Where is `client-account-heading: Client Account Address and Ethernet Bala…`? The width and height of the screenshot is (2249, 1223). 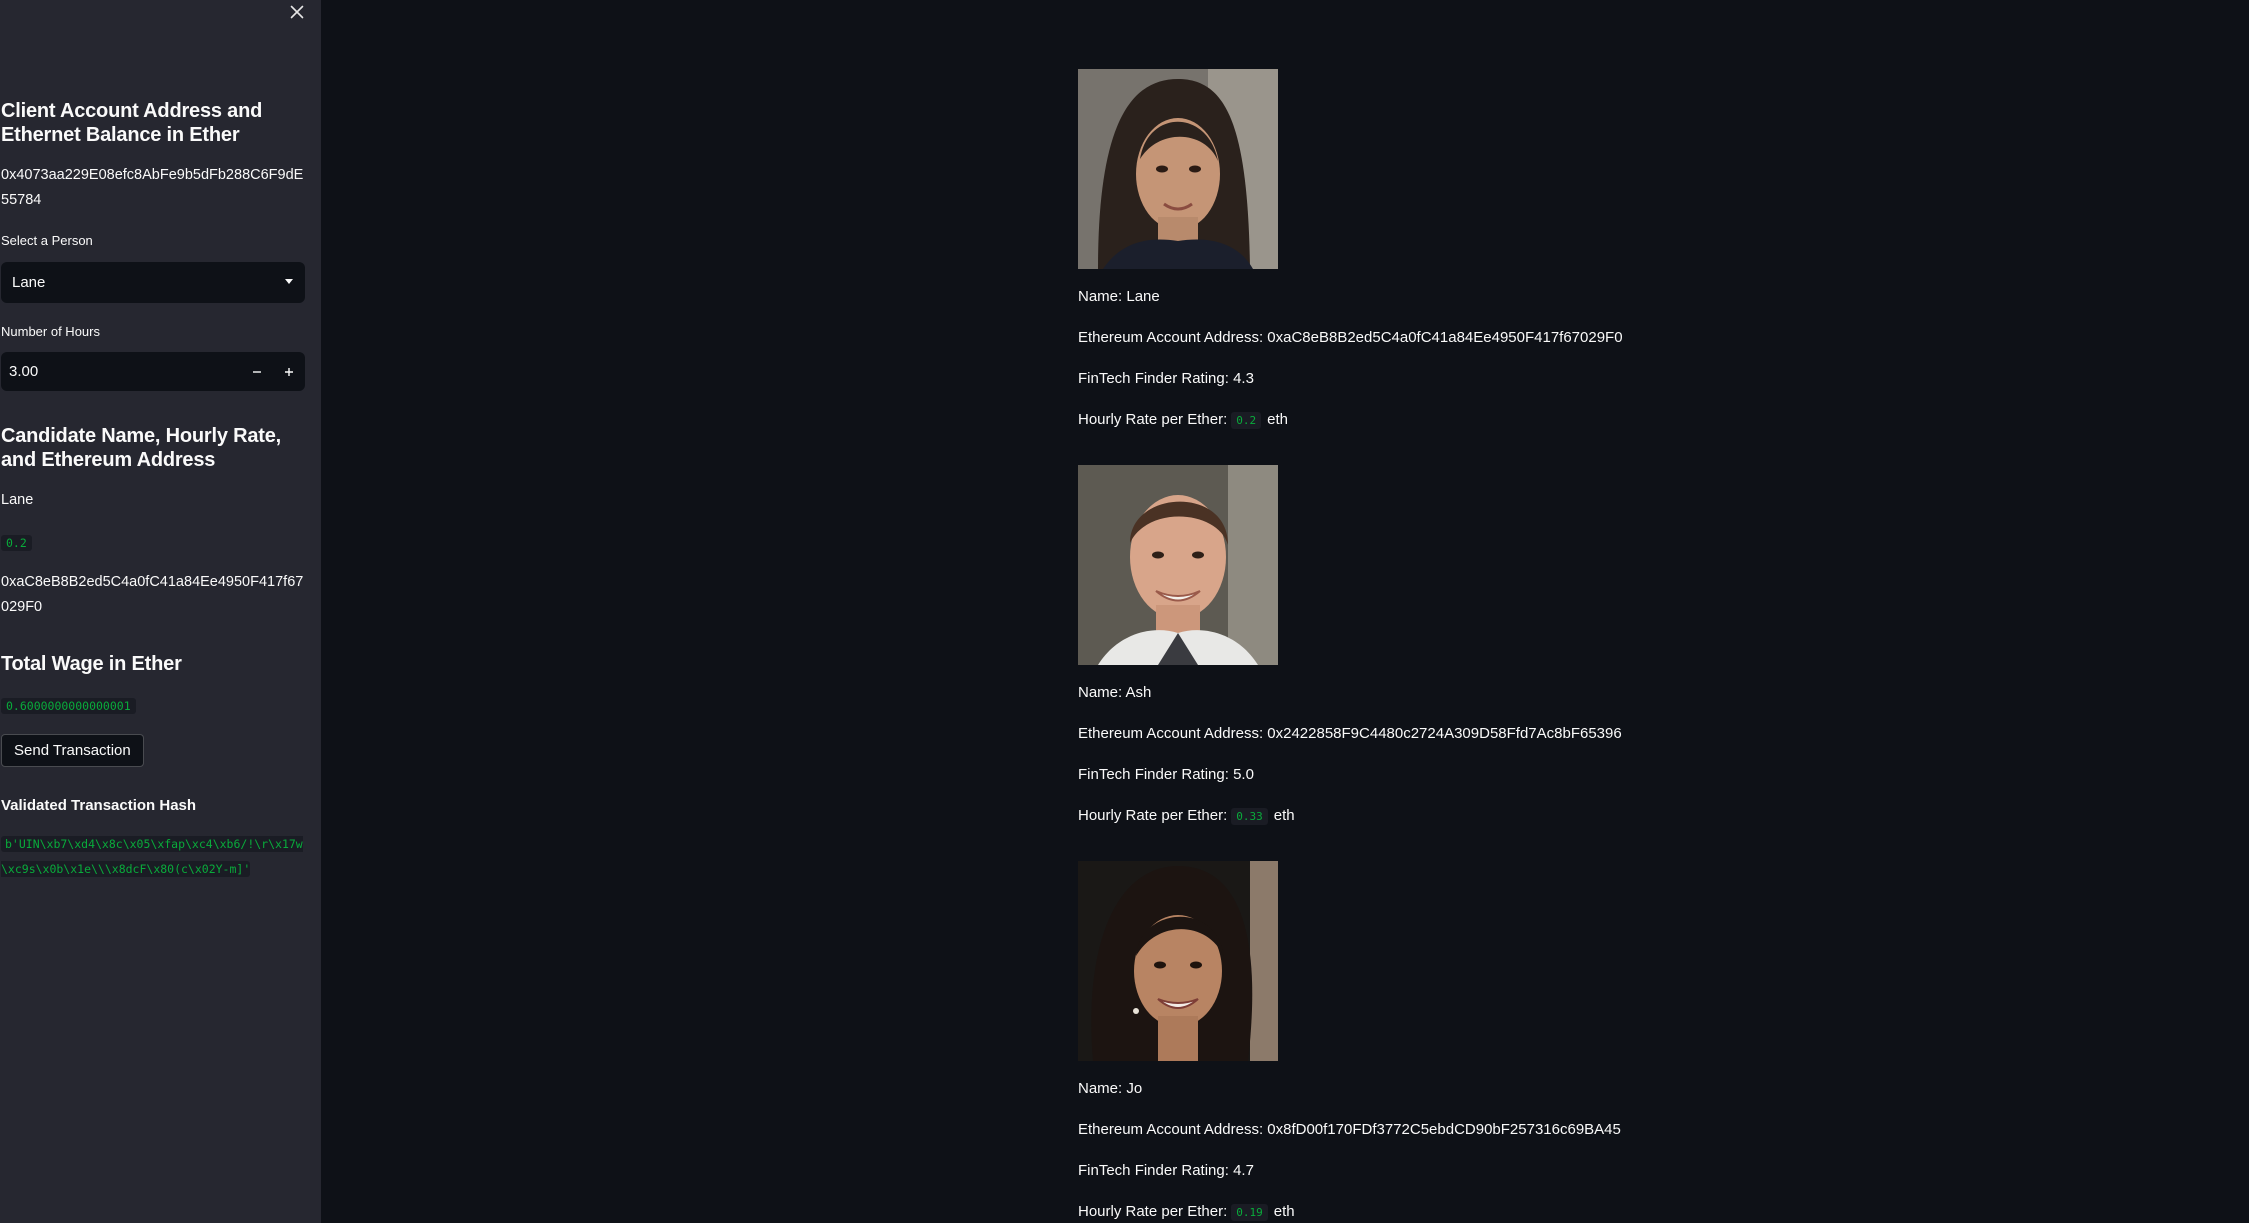 client-account-heading: Client Account Address and Ethernet Bala… is located at coordinates (132, 123).